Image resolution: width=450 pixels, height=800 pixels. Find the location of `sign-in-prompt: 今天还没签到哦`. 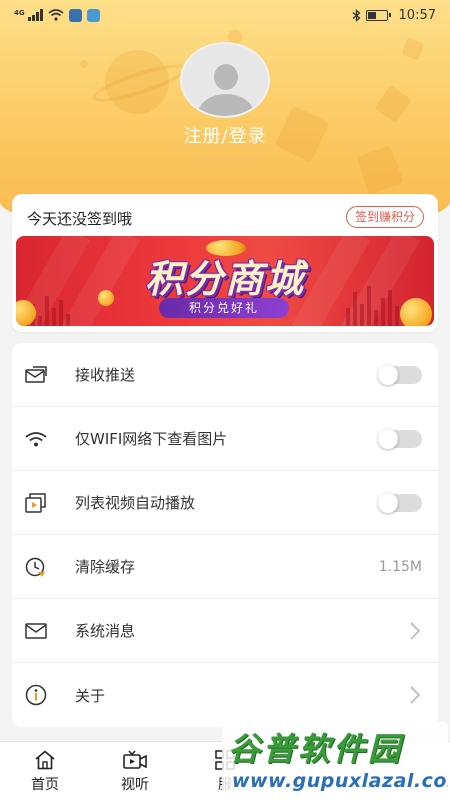

sign-in-prompt: 今天还没签到哦 is located at coordinates (80, 219).